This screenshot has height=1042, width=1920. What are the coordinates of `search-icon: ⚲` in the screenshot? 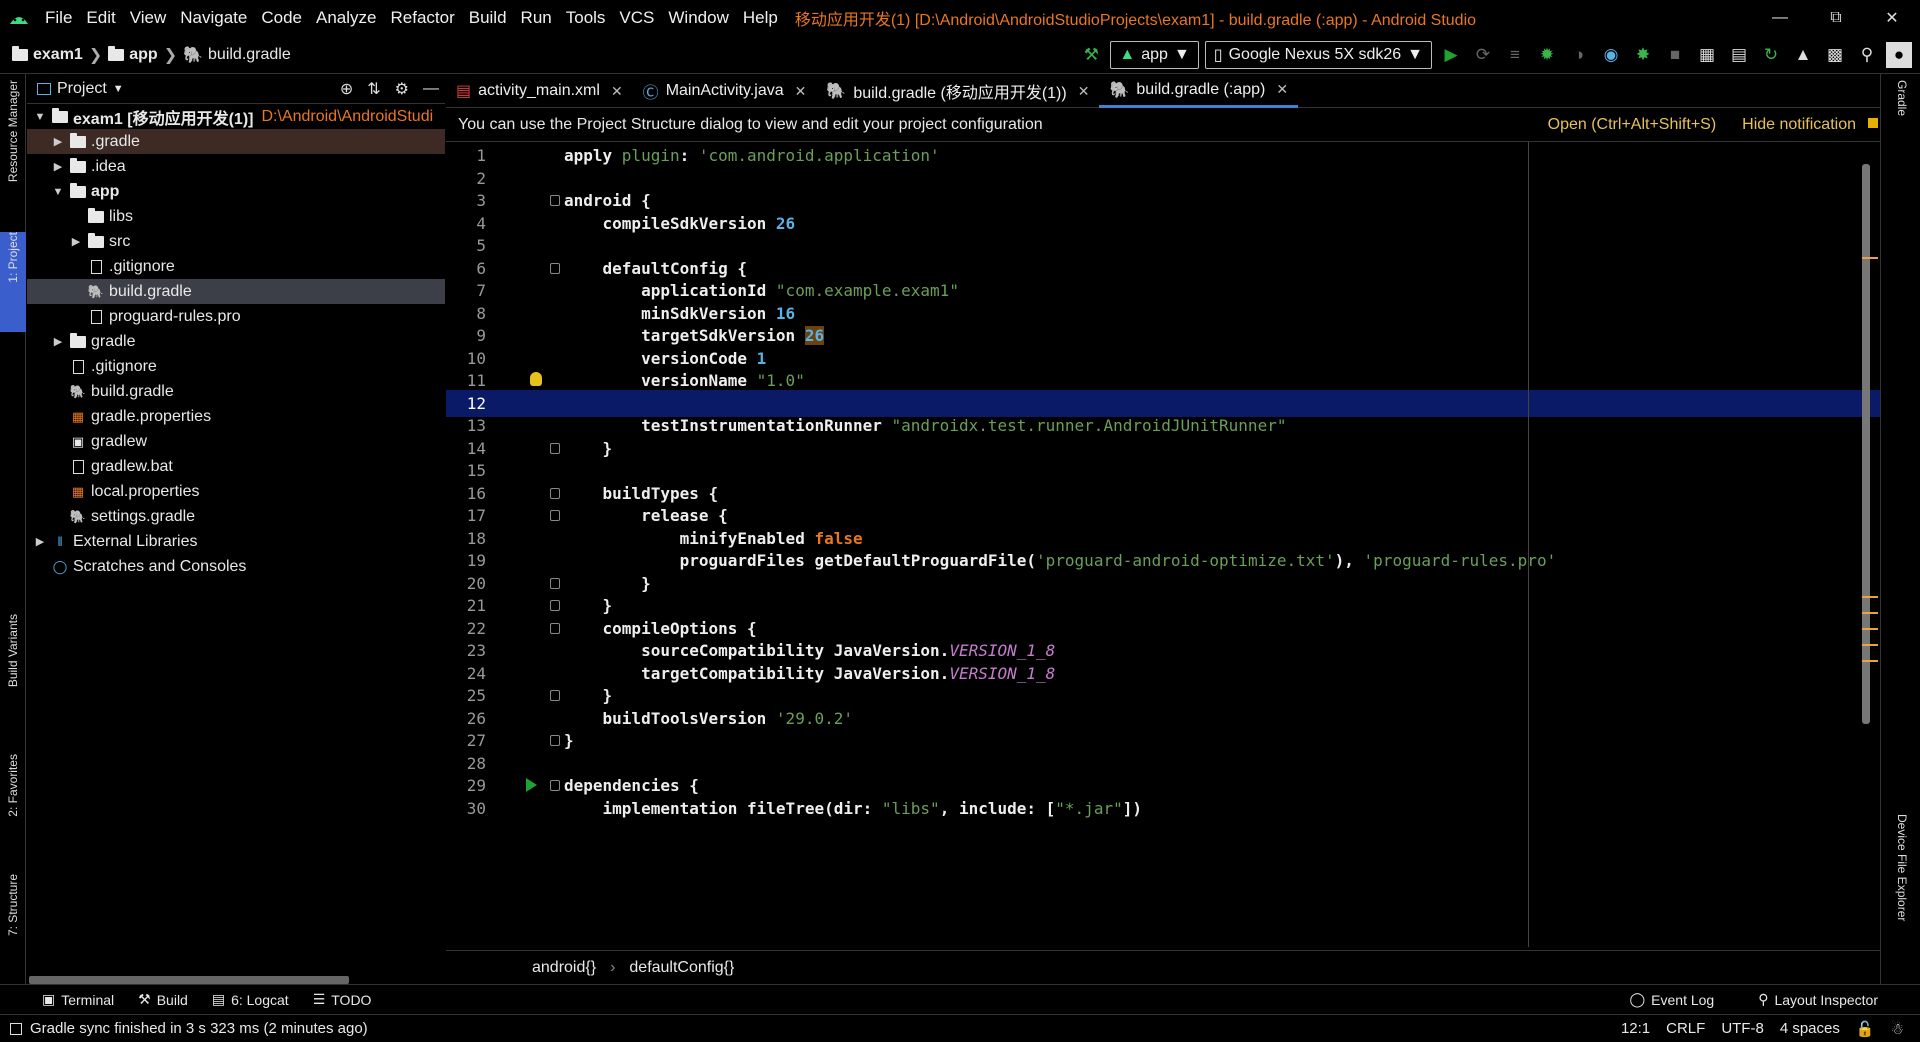 It's located at (1867, 55).